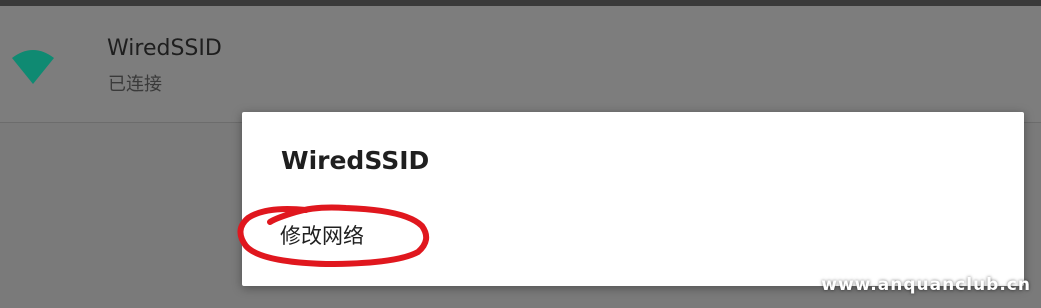 The height and width of the screenshot is (308, 1041). Describe the element at coordinates (33, 67) in the screenshot. I see `wifi-icon` at that location.